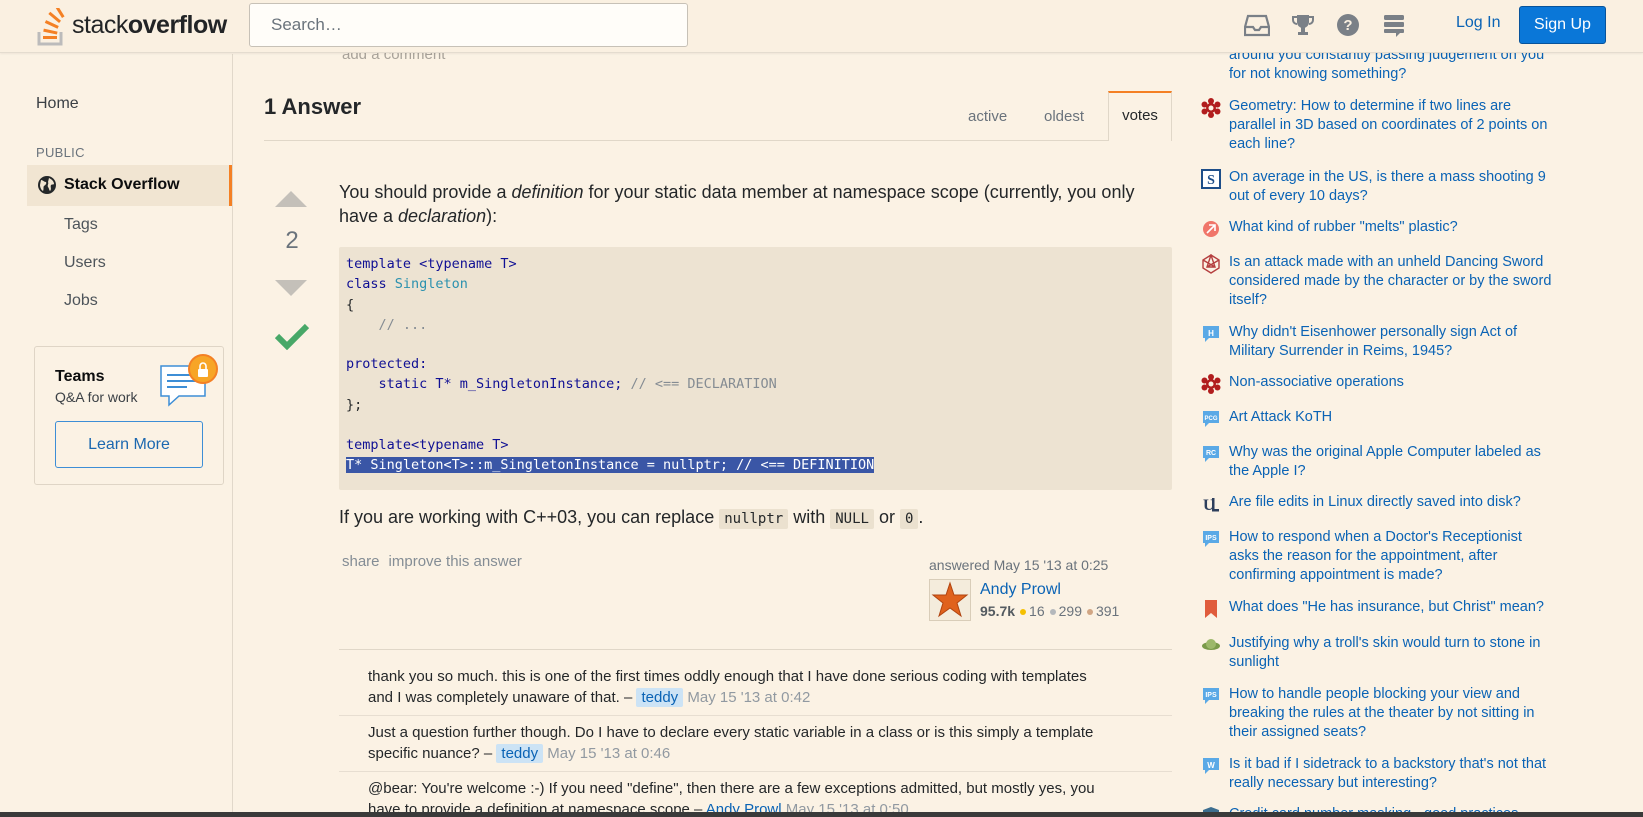 This screenshot has height=817, width=1643. Describe the element at coordinates (821, 26) in the screenshot. I see `top-bar: stackoverflow ? Log In Sign Up` at that location.